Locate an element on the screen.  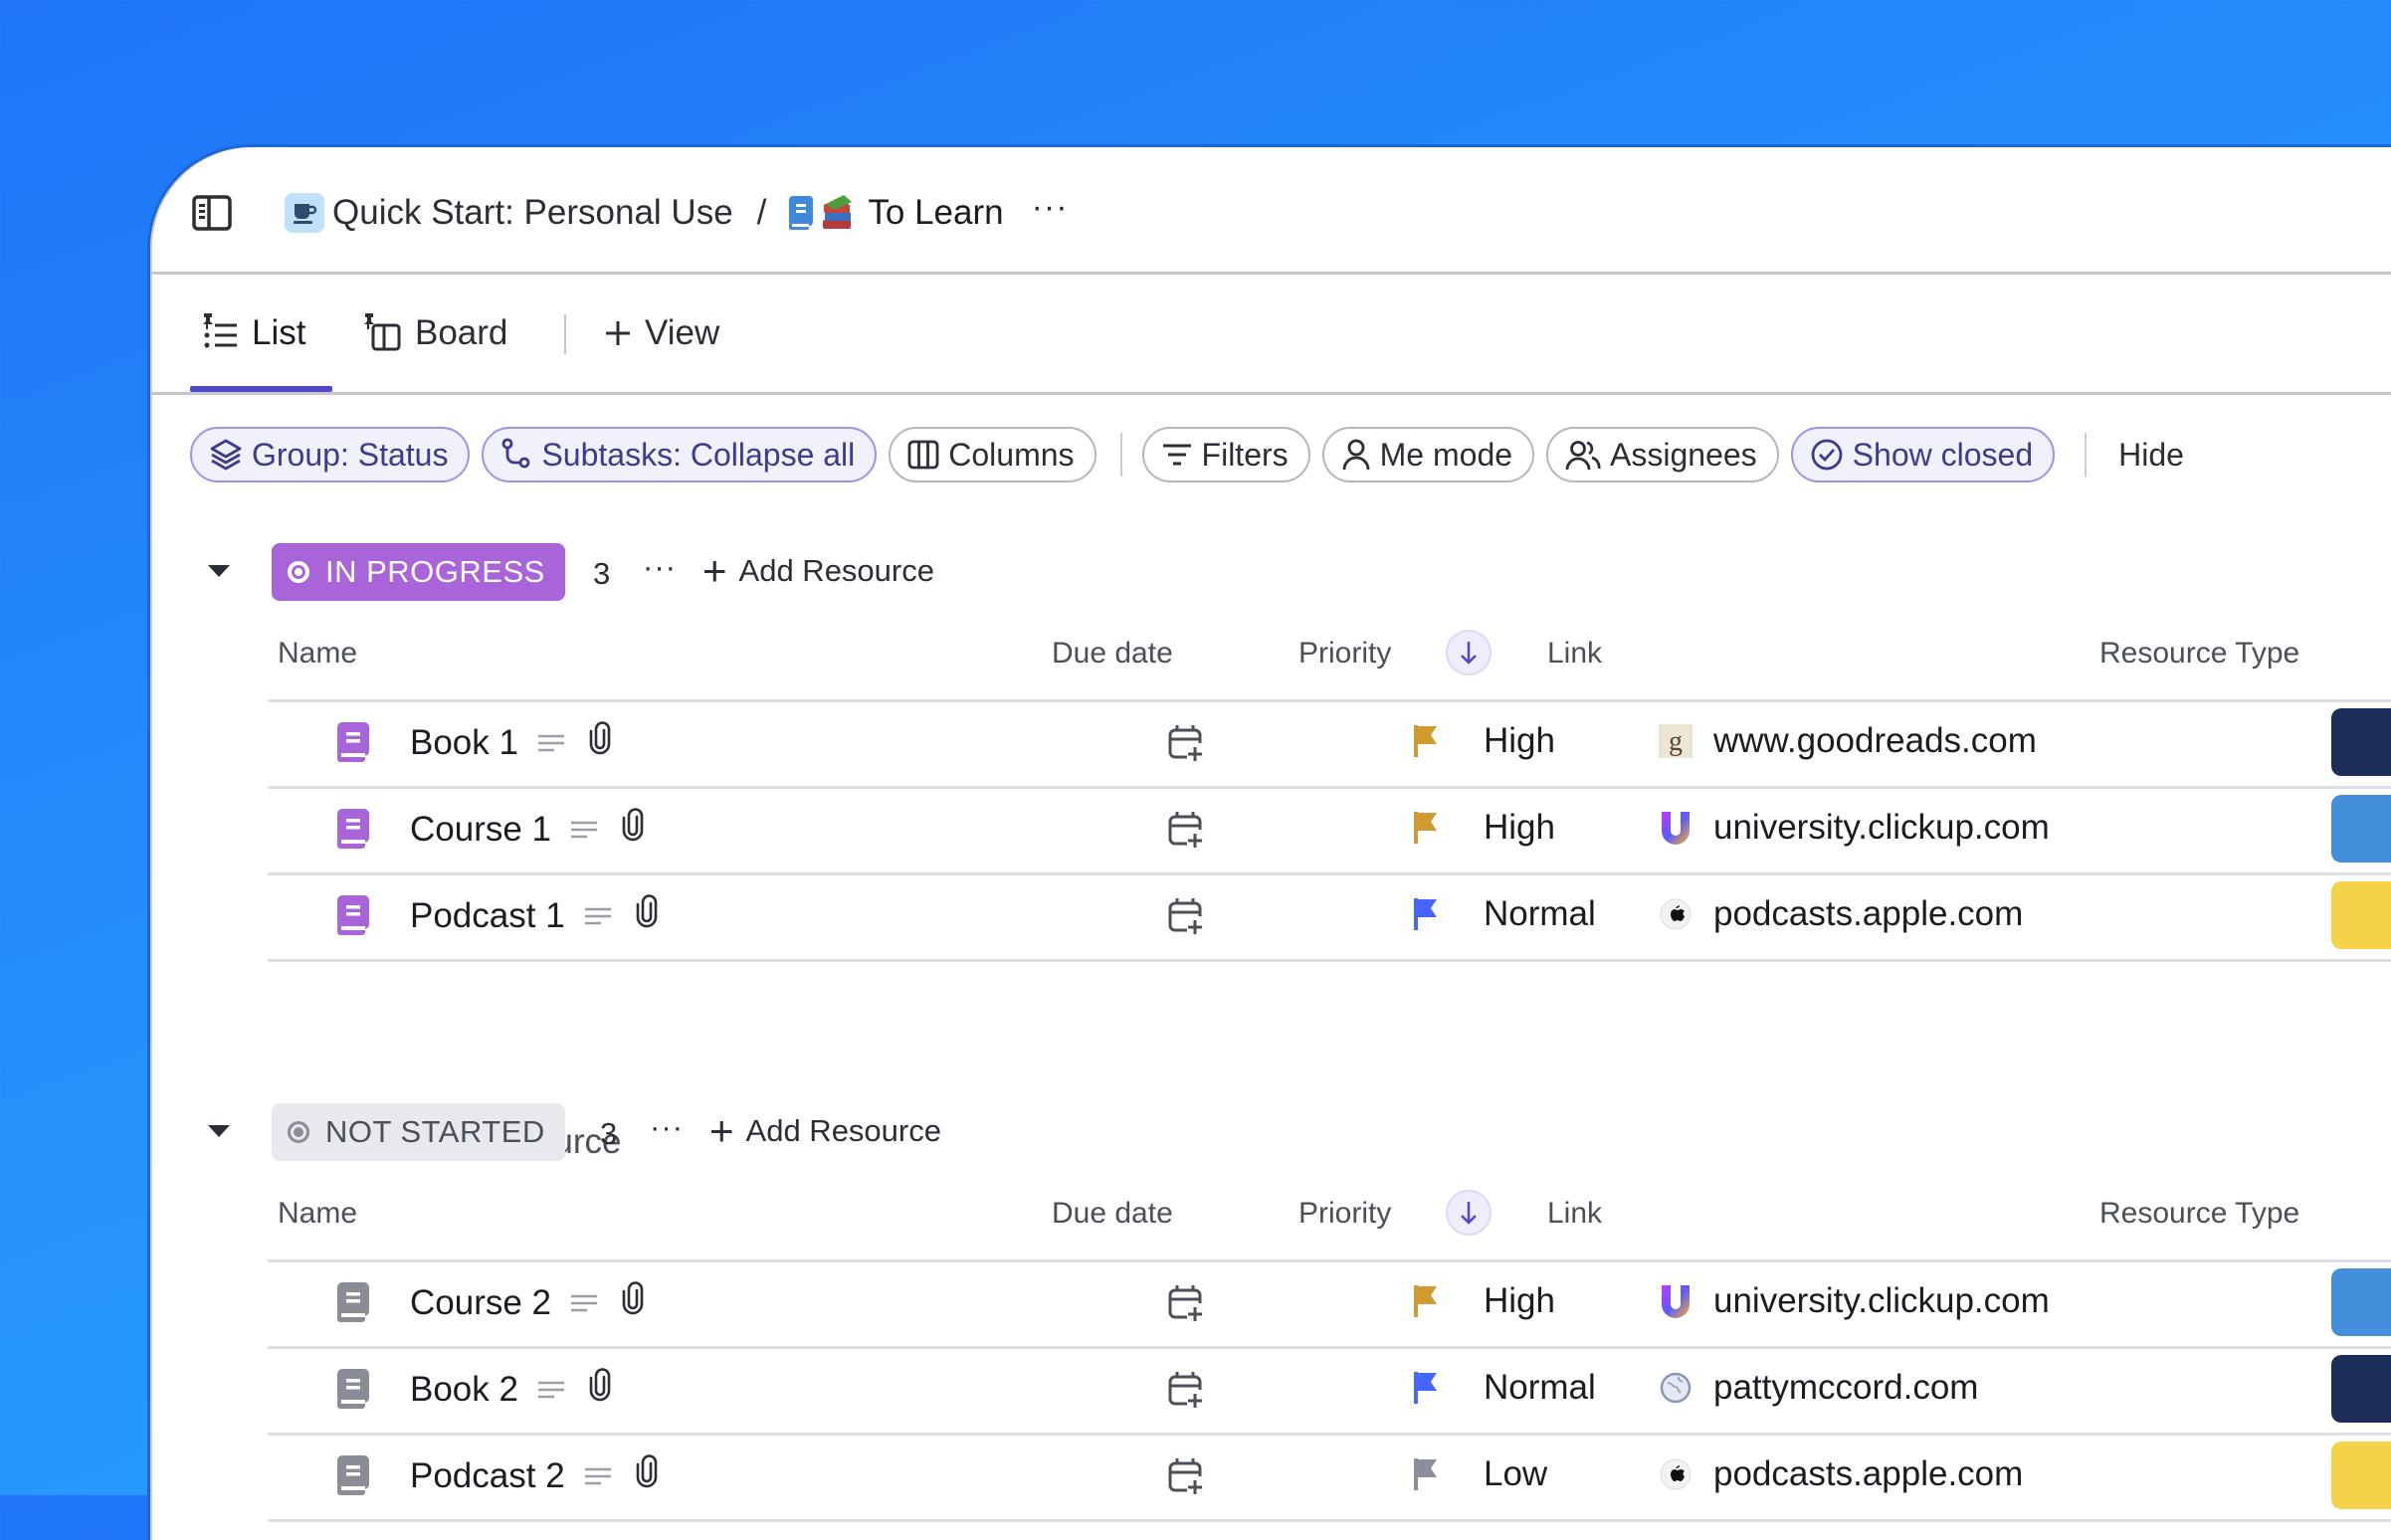
breadcrumb-space: Quick Start: Personal Use is located at coordinates (509, 213).